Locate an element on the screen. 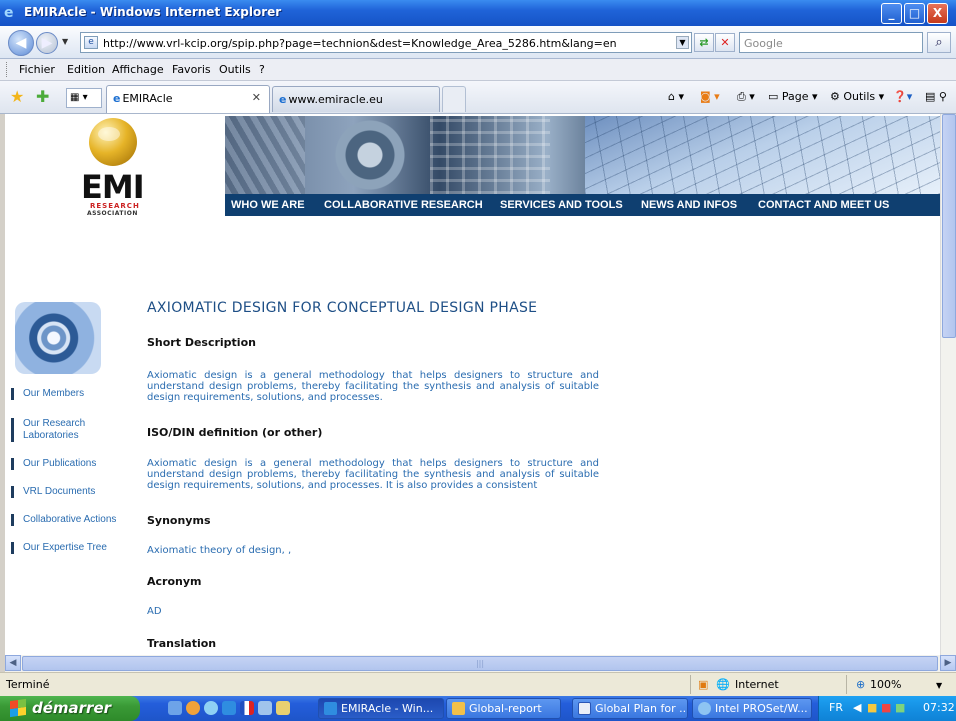 The image size is (956, 721). left-link-publications: Our Publications is located at coordinates (53, 464).